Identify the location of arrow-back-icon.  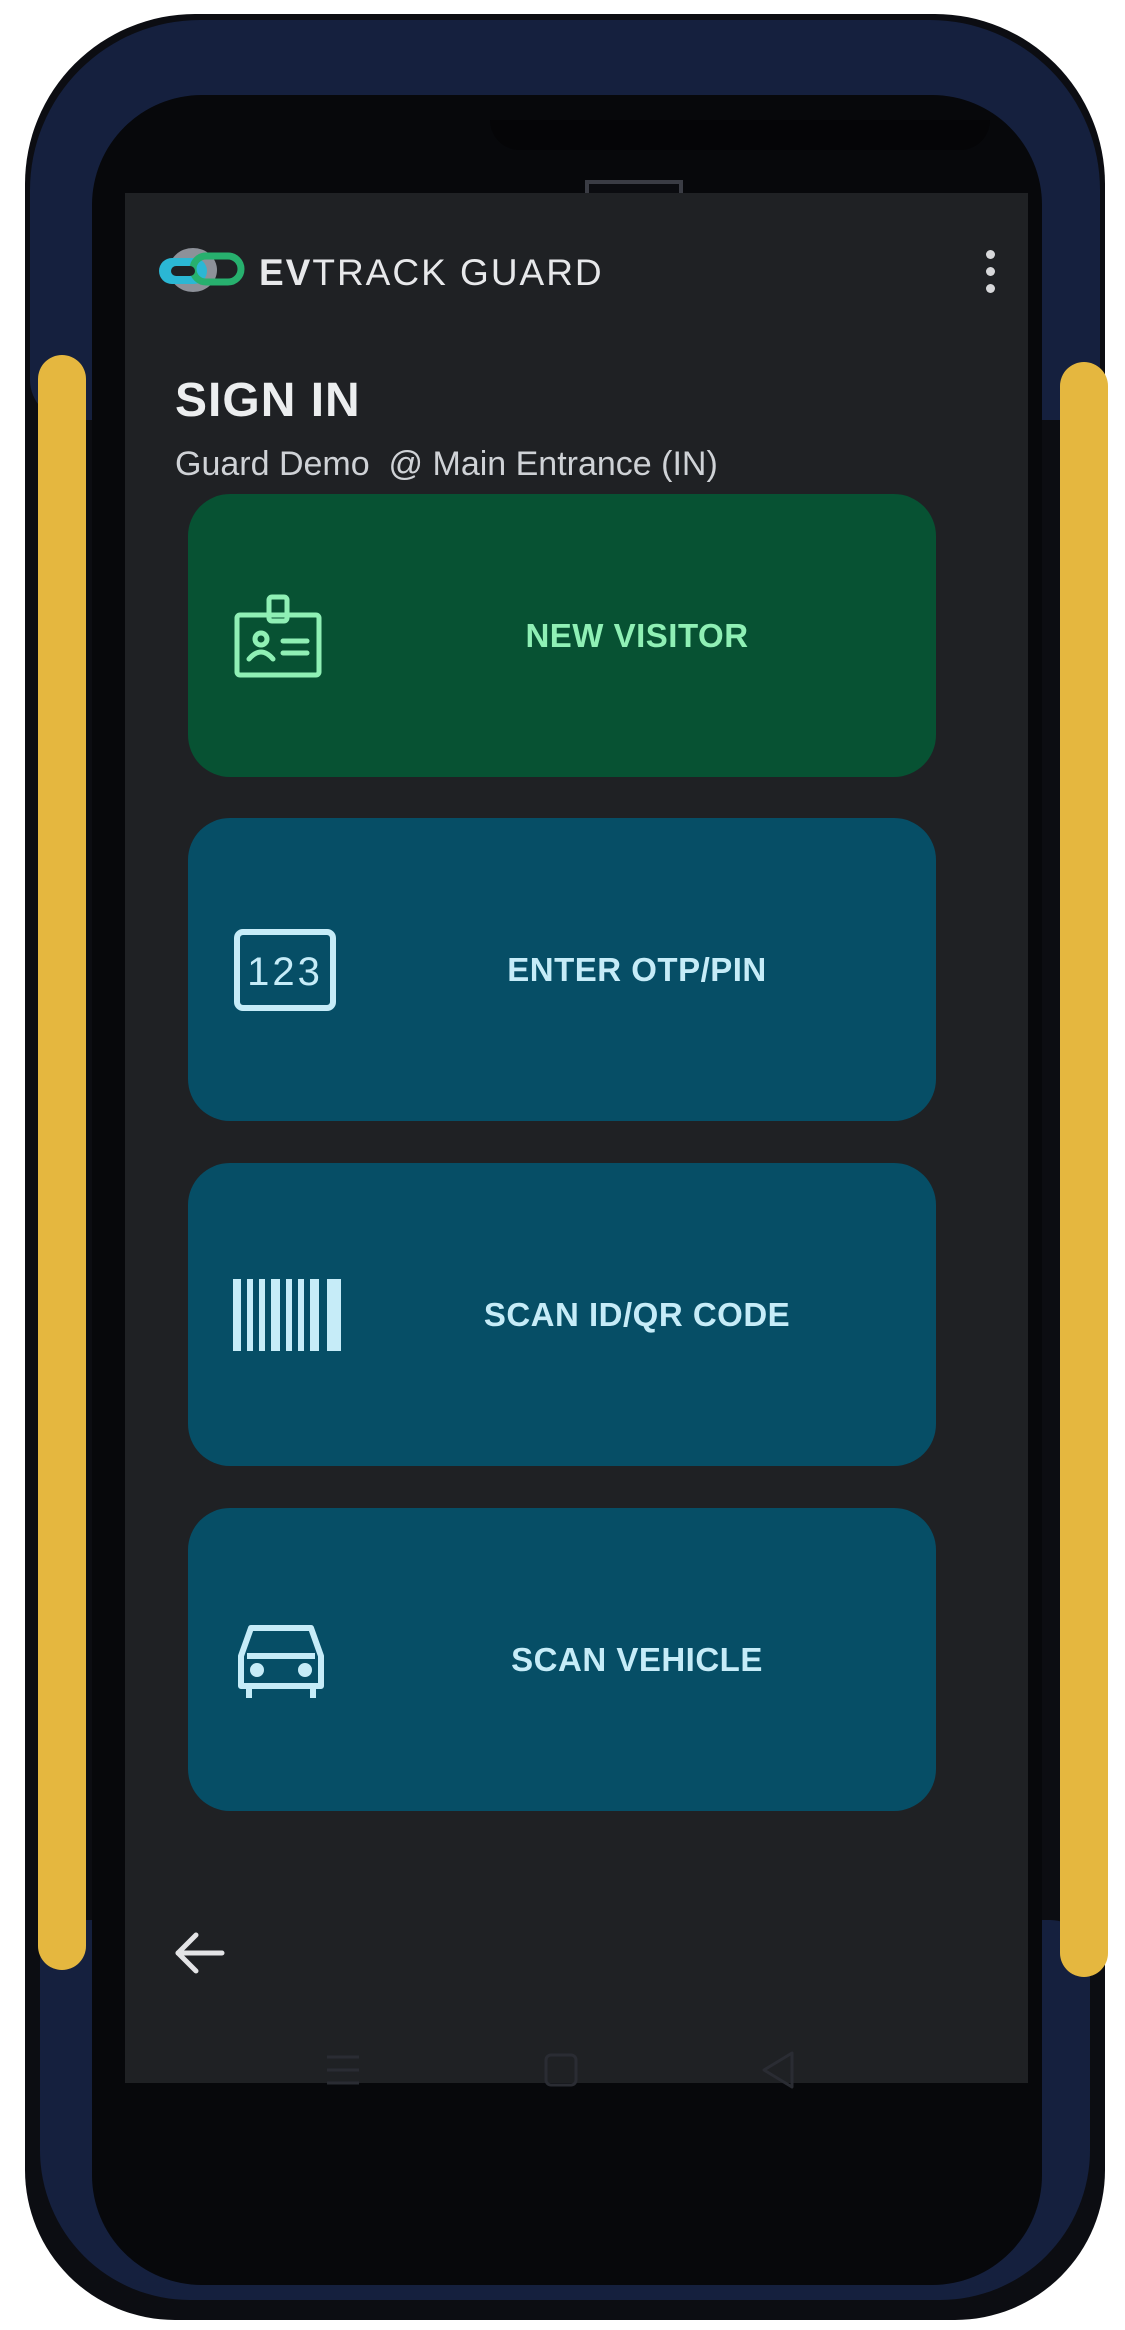
(200, 1953).